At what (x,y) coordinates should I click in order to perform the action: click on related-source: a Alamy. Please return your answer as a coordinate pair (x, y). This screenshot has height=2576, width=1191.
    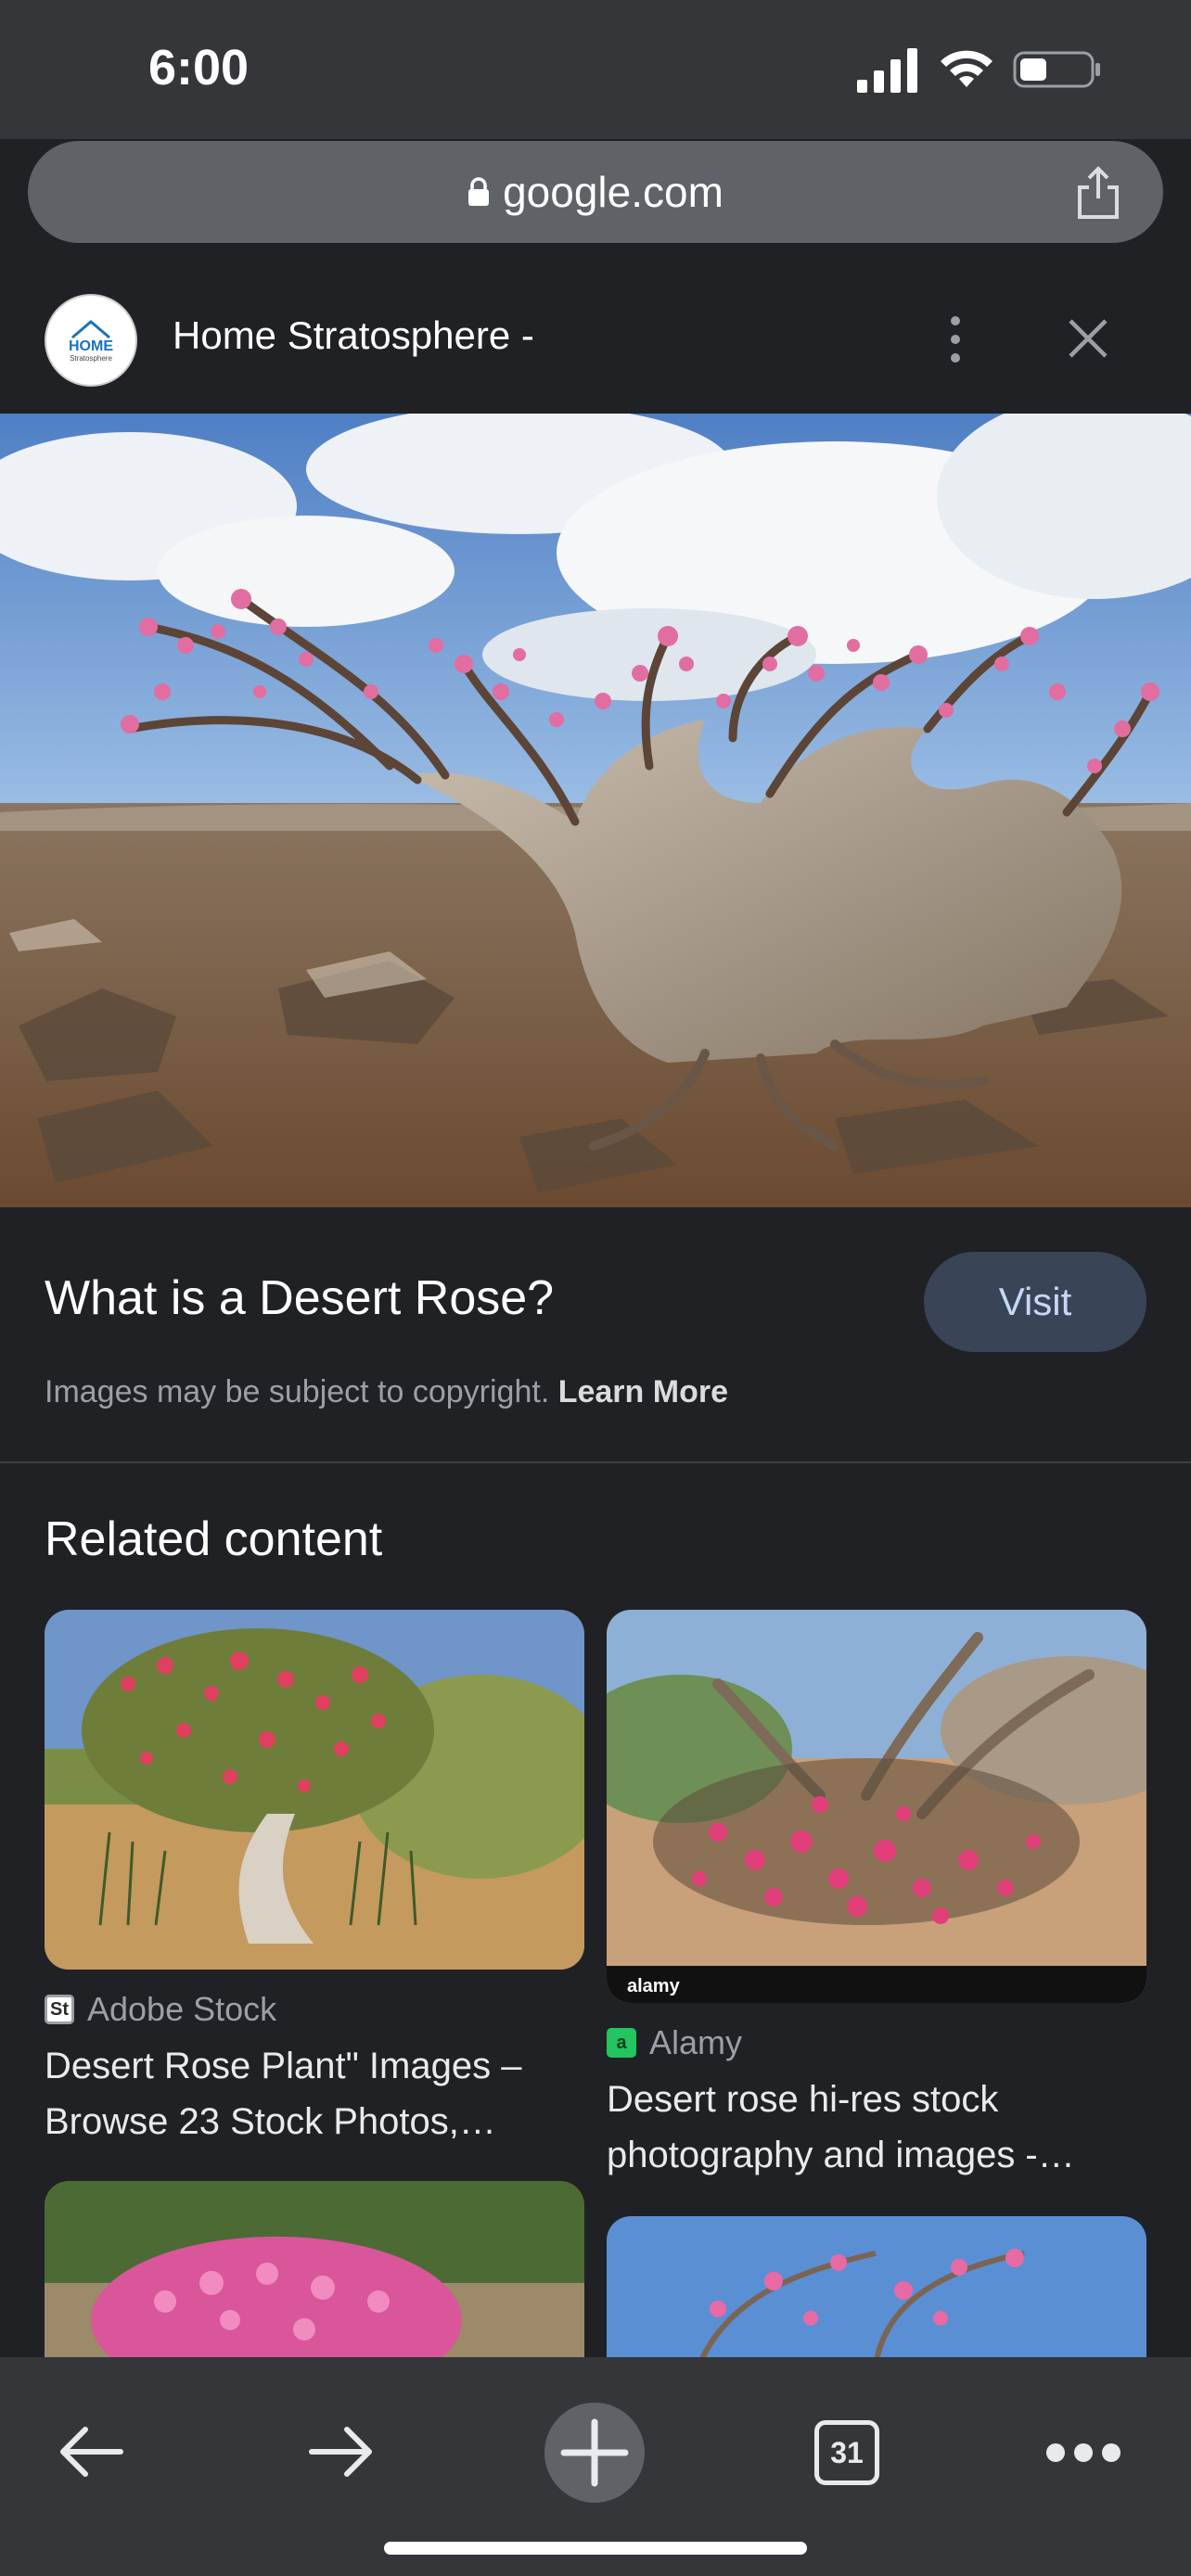
    Looking at the image, I should click on (675, 2043).